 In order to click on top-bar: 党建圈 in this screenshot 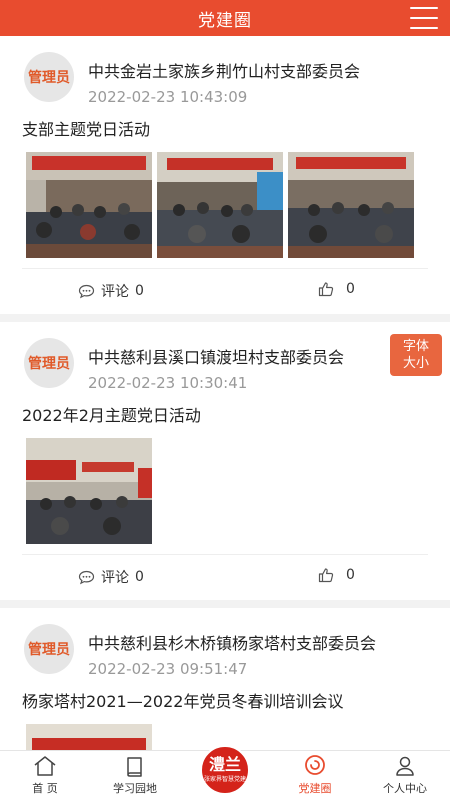, I will do `click(225, 18)`.